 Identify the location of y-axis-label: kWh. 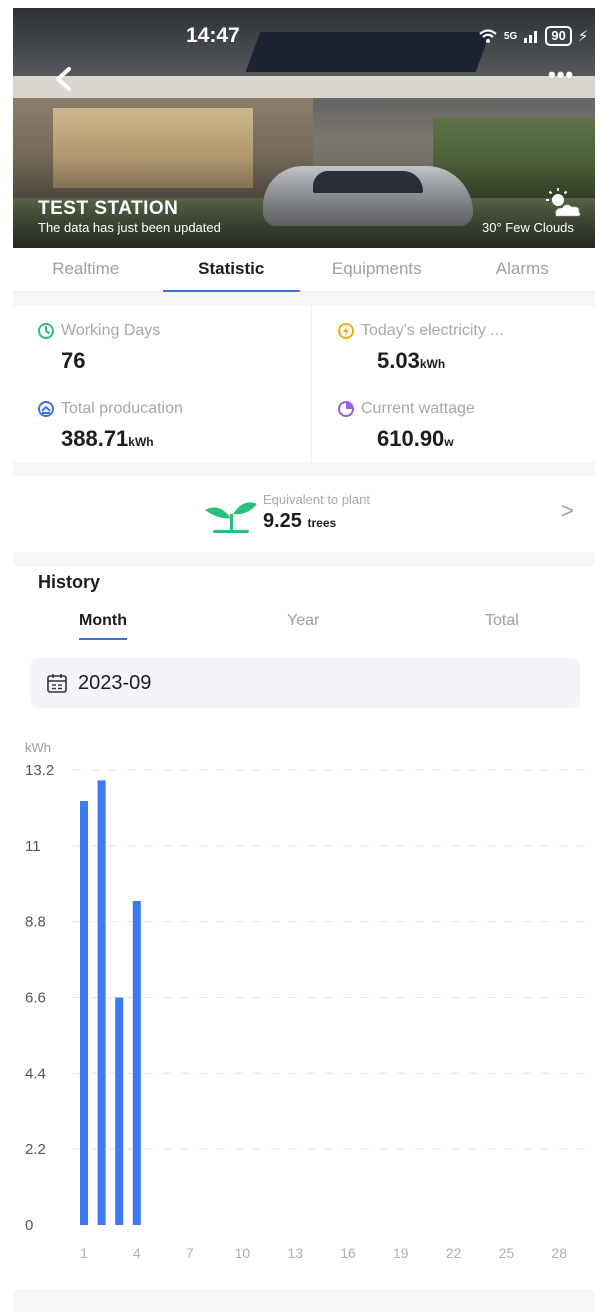
(38, 747).